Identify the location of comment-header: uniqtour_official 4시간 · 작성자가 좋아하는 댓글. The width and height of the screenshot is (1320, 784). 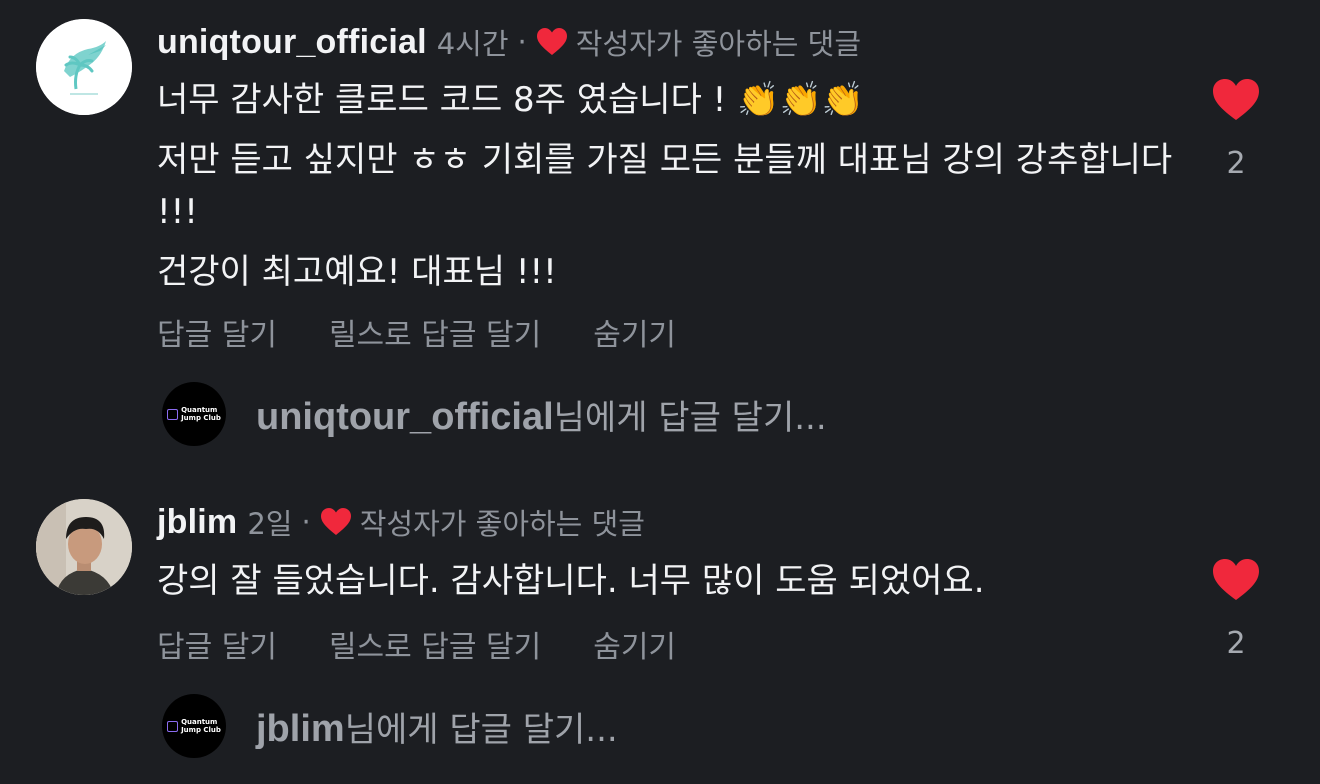
(509, 42).